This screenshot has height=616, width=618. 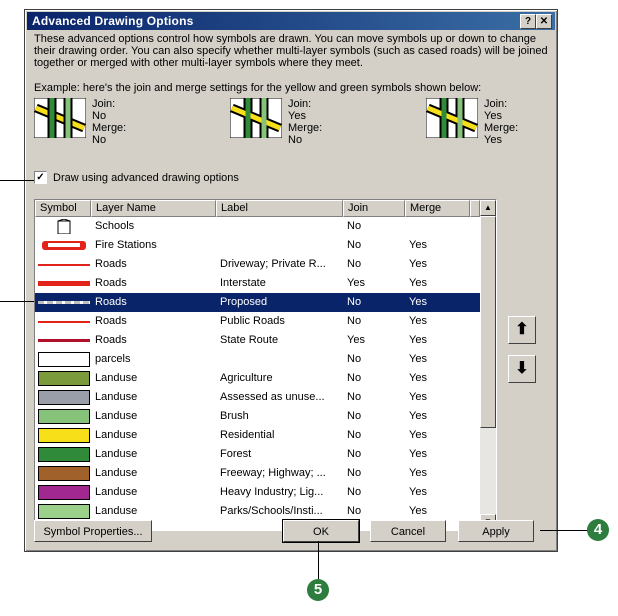 What do you see at coordinates (257, 435) in the screenshot?
I see `table-row: Landuse Residential No Yes` at bounding box center [257, 435].